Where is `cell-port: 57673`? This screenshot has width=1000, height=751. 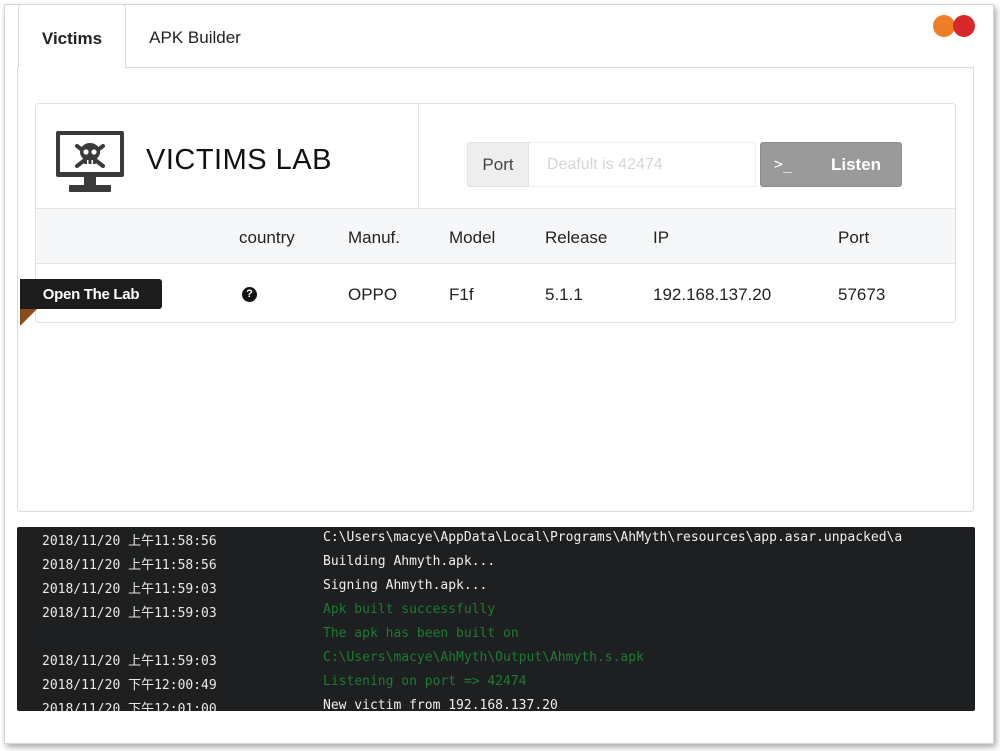 cell-port: 57673 is located at coordinates (862, 294).